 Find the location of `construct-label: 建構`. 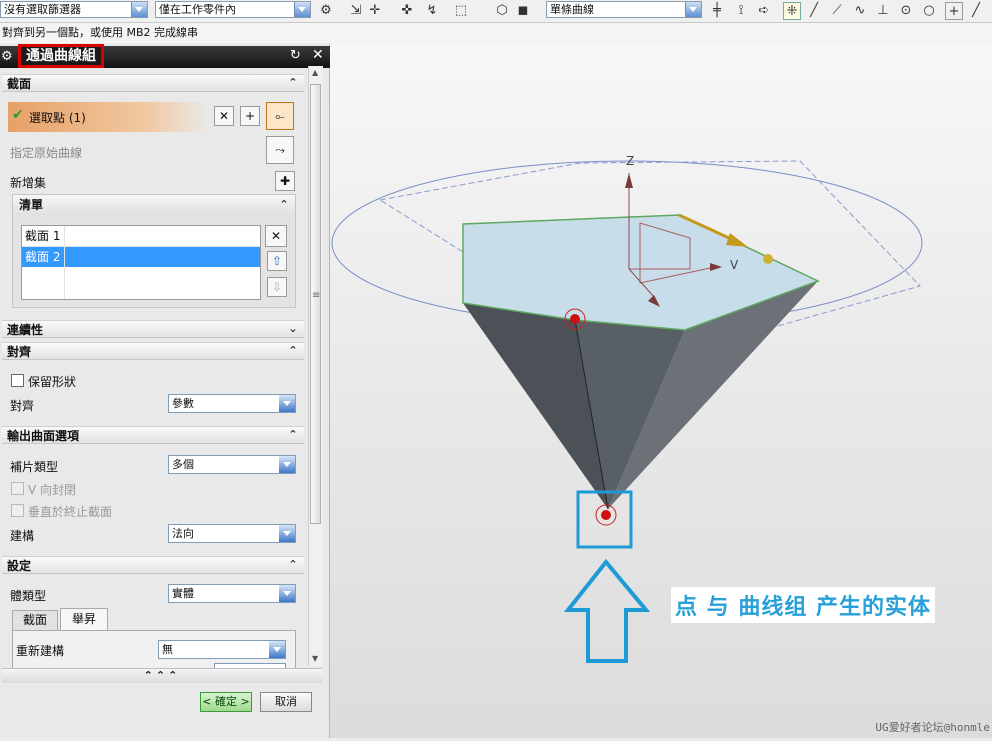

construct-label: 建構 is located at coordinates (22, 536).